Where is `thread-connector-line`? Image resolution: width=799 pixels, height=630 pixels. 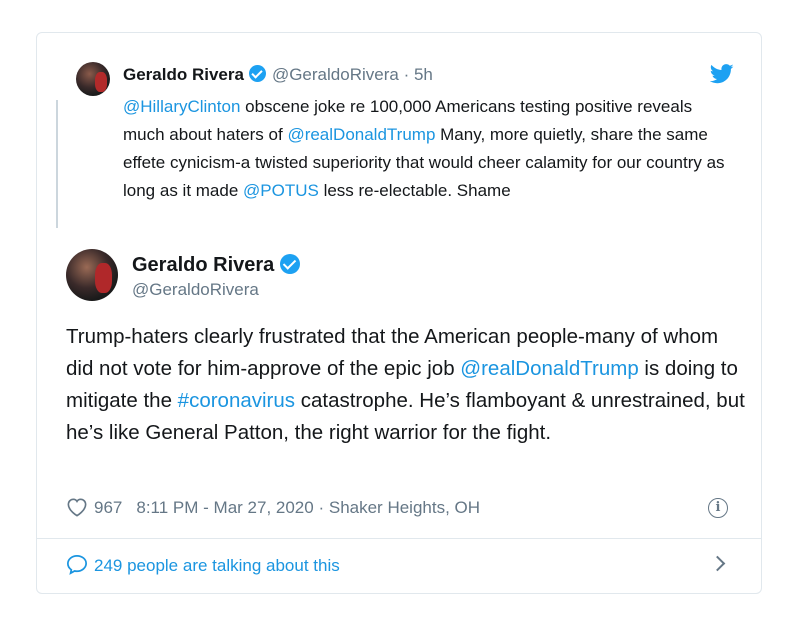 thread-connector-line is located at coordinates (57, 164).